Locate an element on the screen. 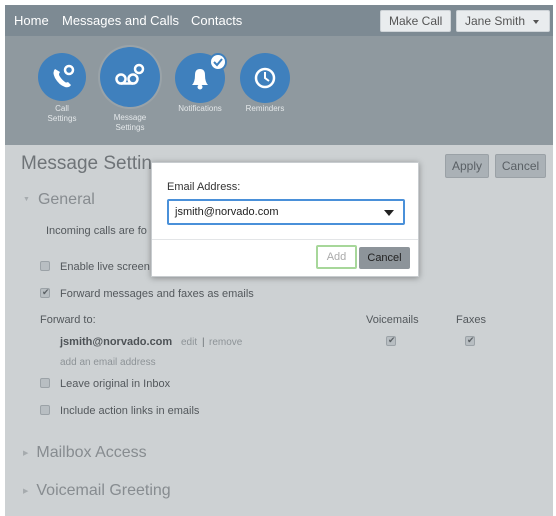 This screenshot has height=516, width=556. make-call-label: Make Call is located at coordinates (416, 21).